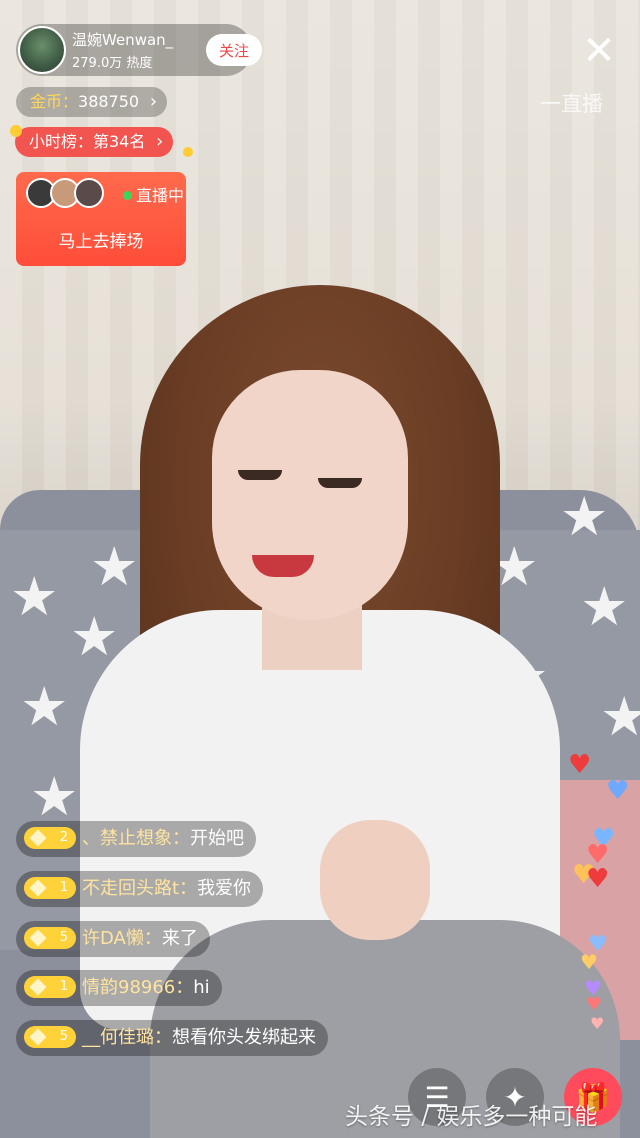 This screenshot has height=1138, width=640. What do you see at coordinates (137, 987) in the screenshot?
I see `chat-username: 情韵98966：` at bounding box center [137, 987].